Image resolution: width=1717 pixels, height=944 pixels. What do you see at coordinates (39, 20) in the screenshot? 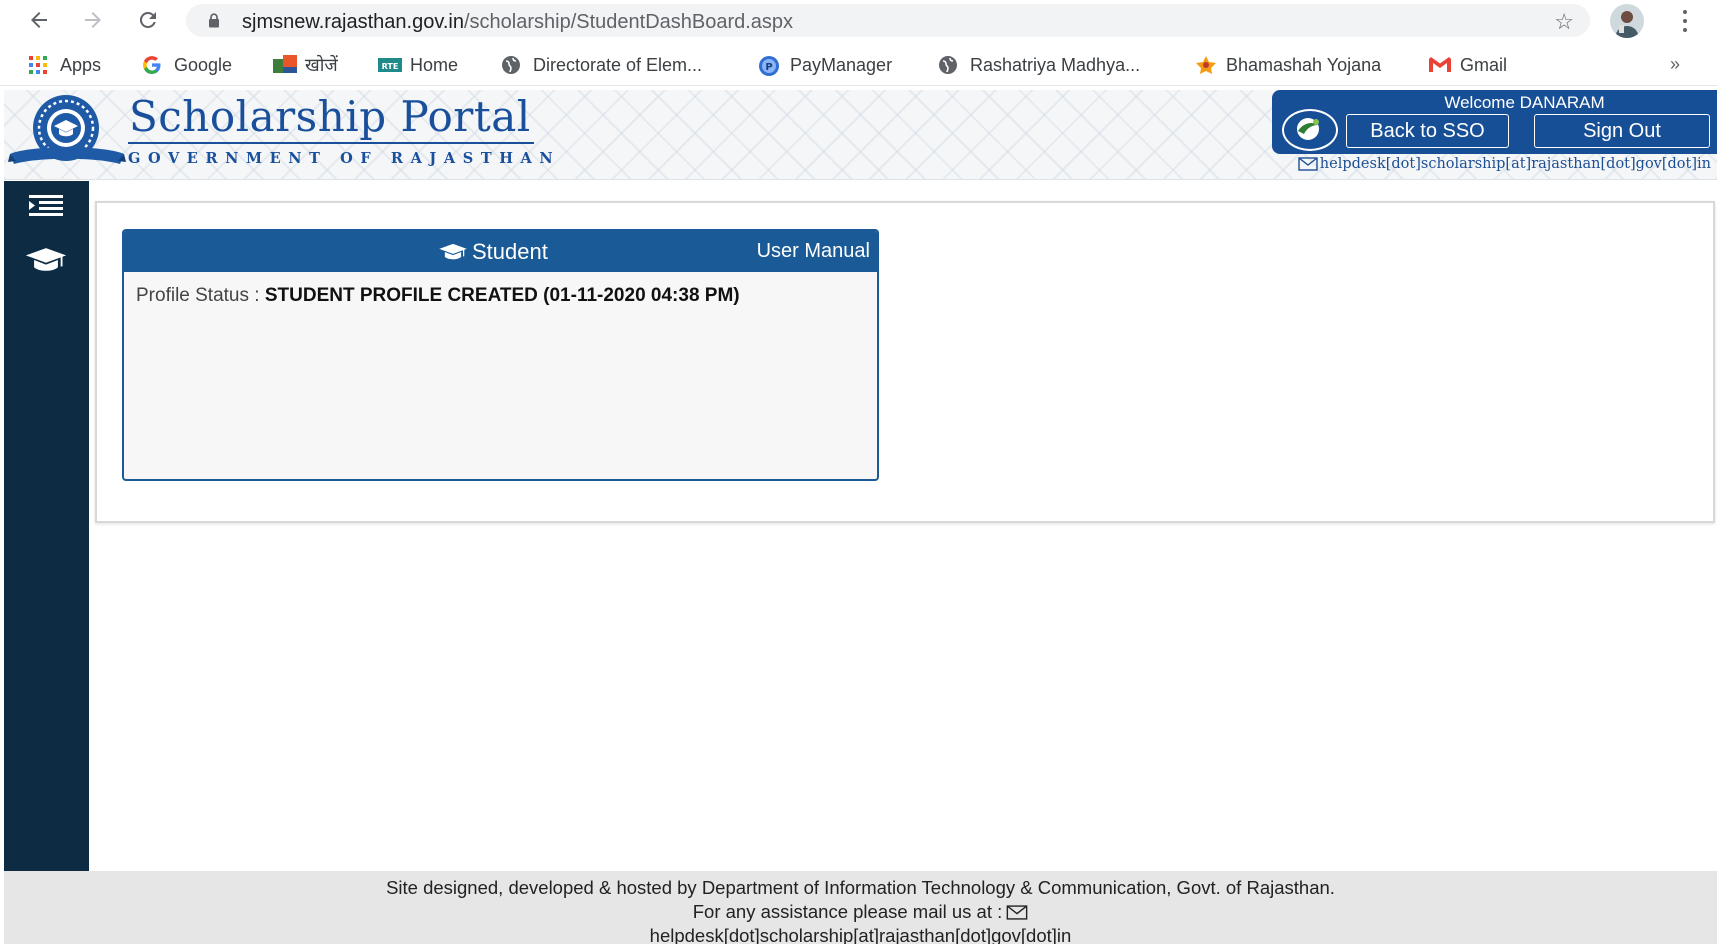
I see `back-arrow-icon` at bounding box center [39, 20].